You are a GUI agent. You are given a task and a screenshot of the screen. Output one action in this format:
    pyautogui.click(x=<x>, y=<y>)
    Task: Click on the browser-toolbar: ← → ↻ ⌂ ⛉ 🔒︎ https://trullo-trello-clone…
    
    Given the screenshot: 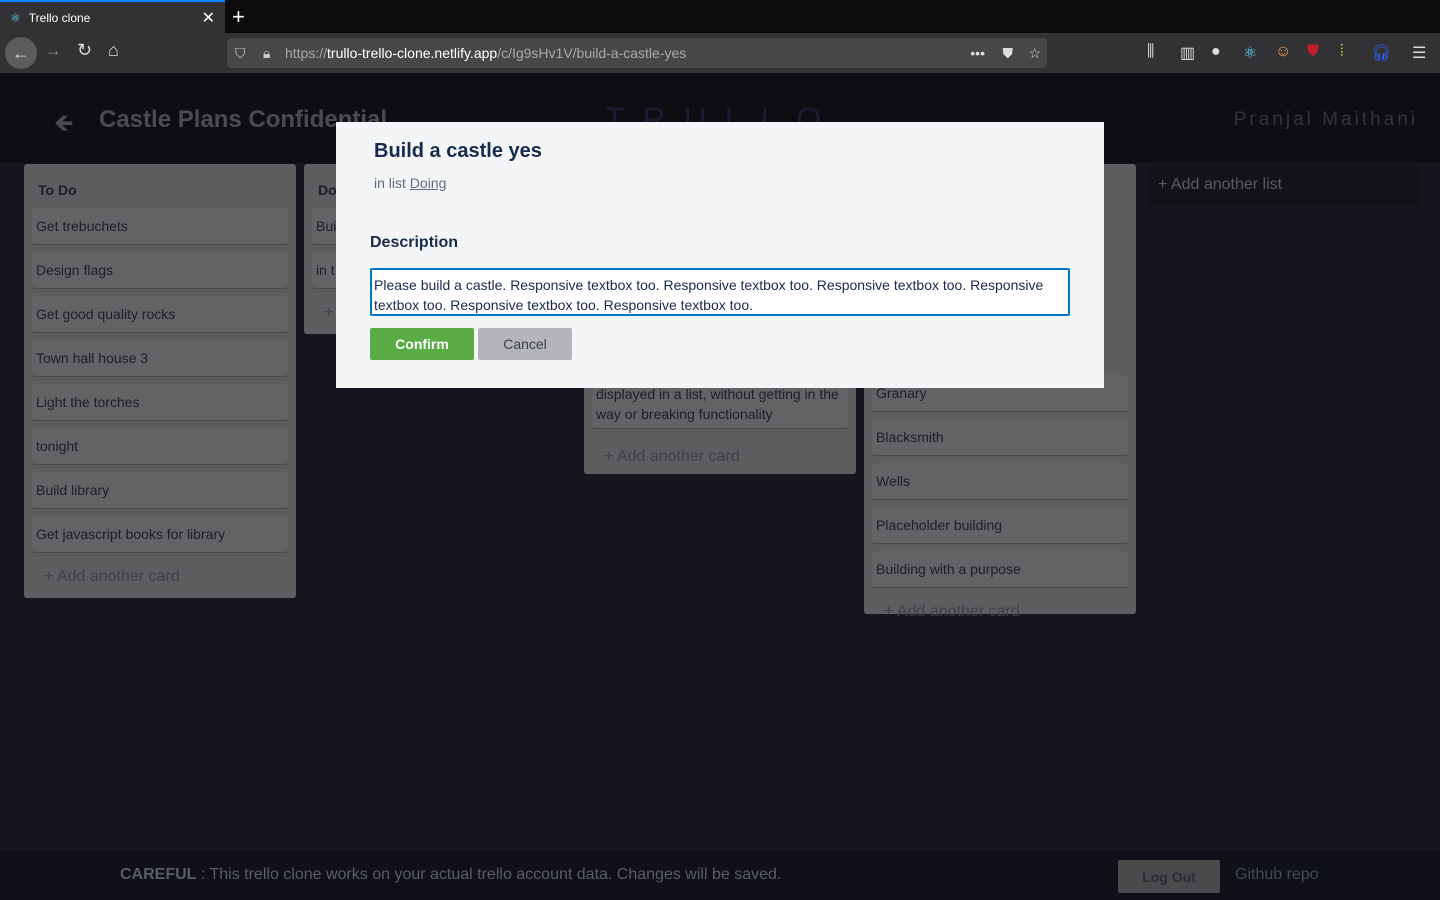 What is the action you would take?
    pyautogui.click(x=720, y=53)
    